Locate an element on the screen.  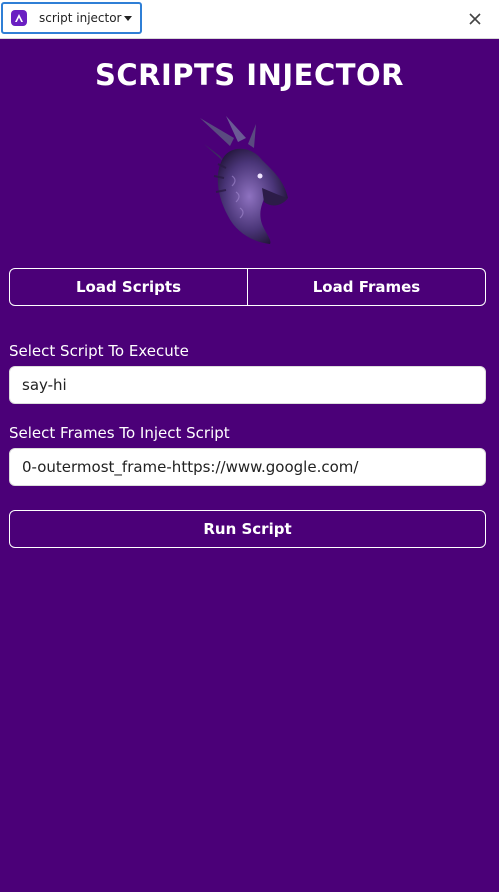
frames-select-label: Select Frames To Inject Script is located at coordinates (119, 433).